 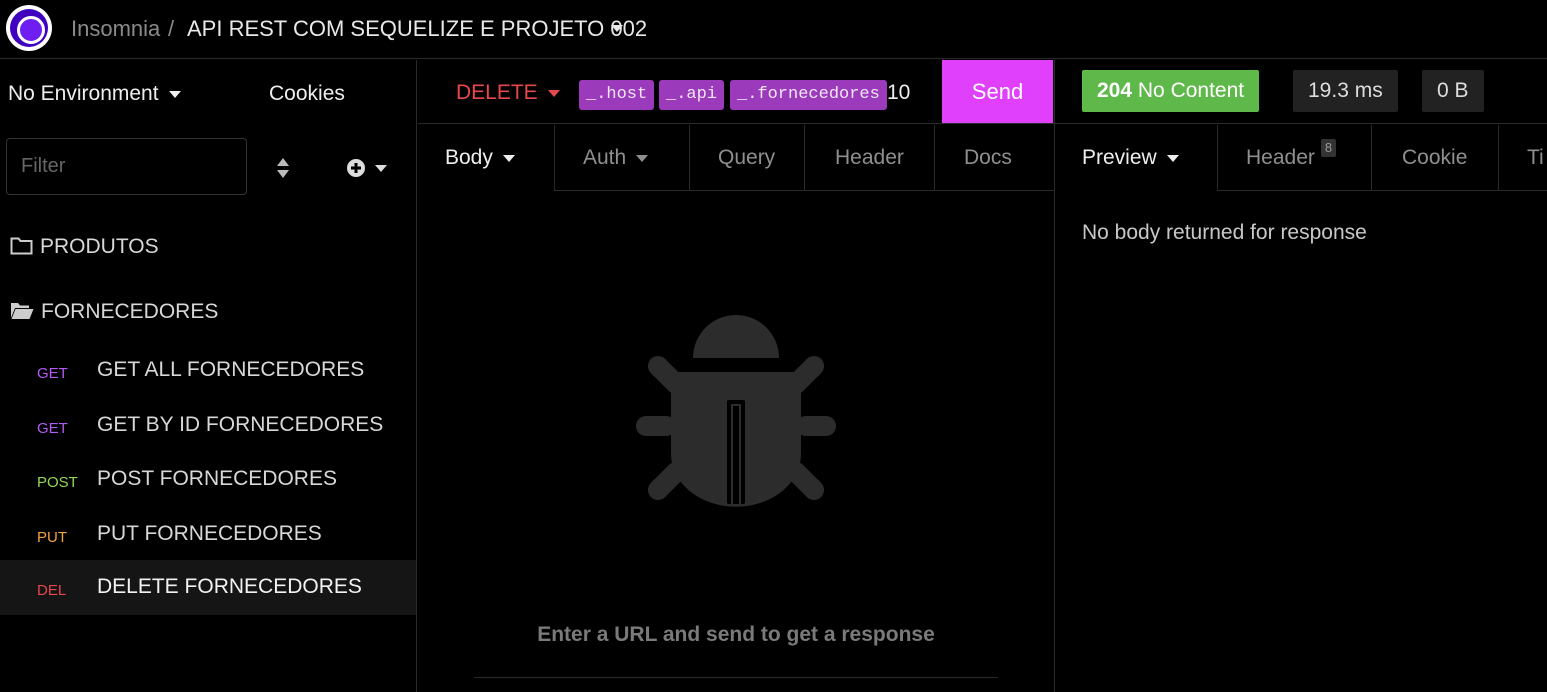 I want to click on request-item: GET GET ALL FORNECEDORES, so click(x=208, y=370).